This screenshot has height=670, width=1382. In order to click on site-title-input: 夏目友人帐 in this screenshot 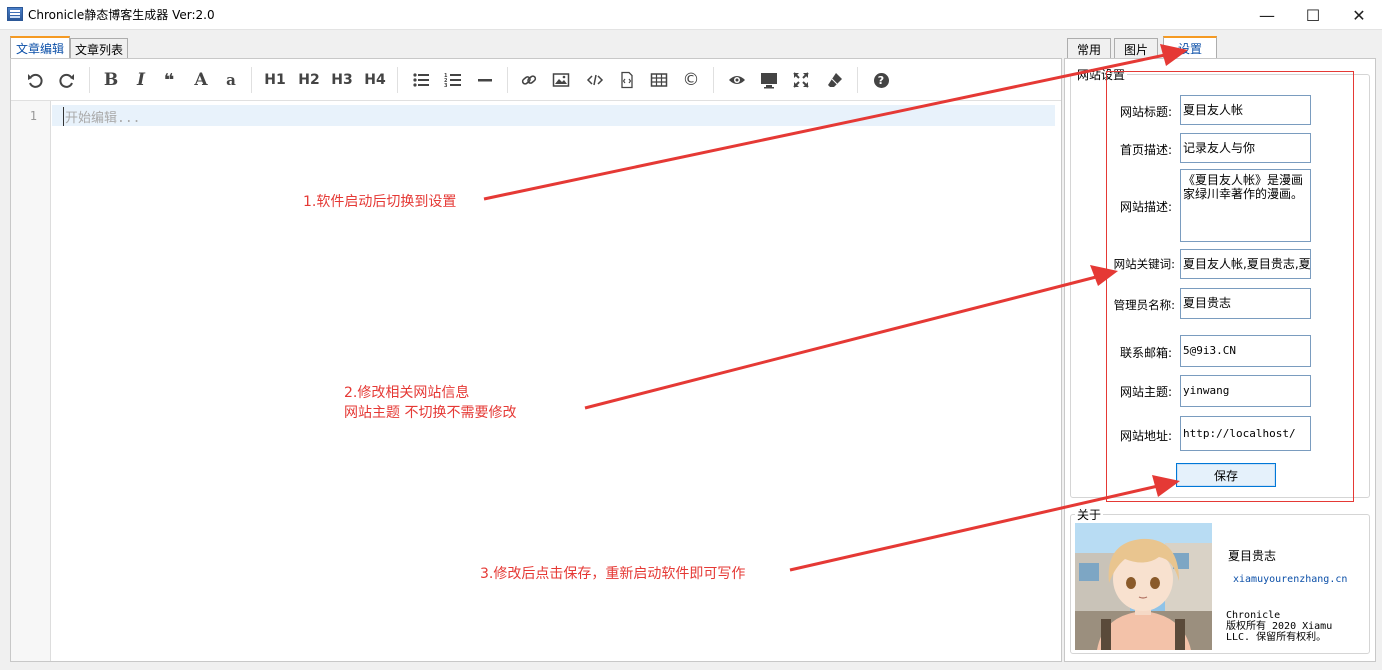, I will do `click(1245, 110)`.